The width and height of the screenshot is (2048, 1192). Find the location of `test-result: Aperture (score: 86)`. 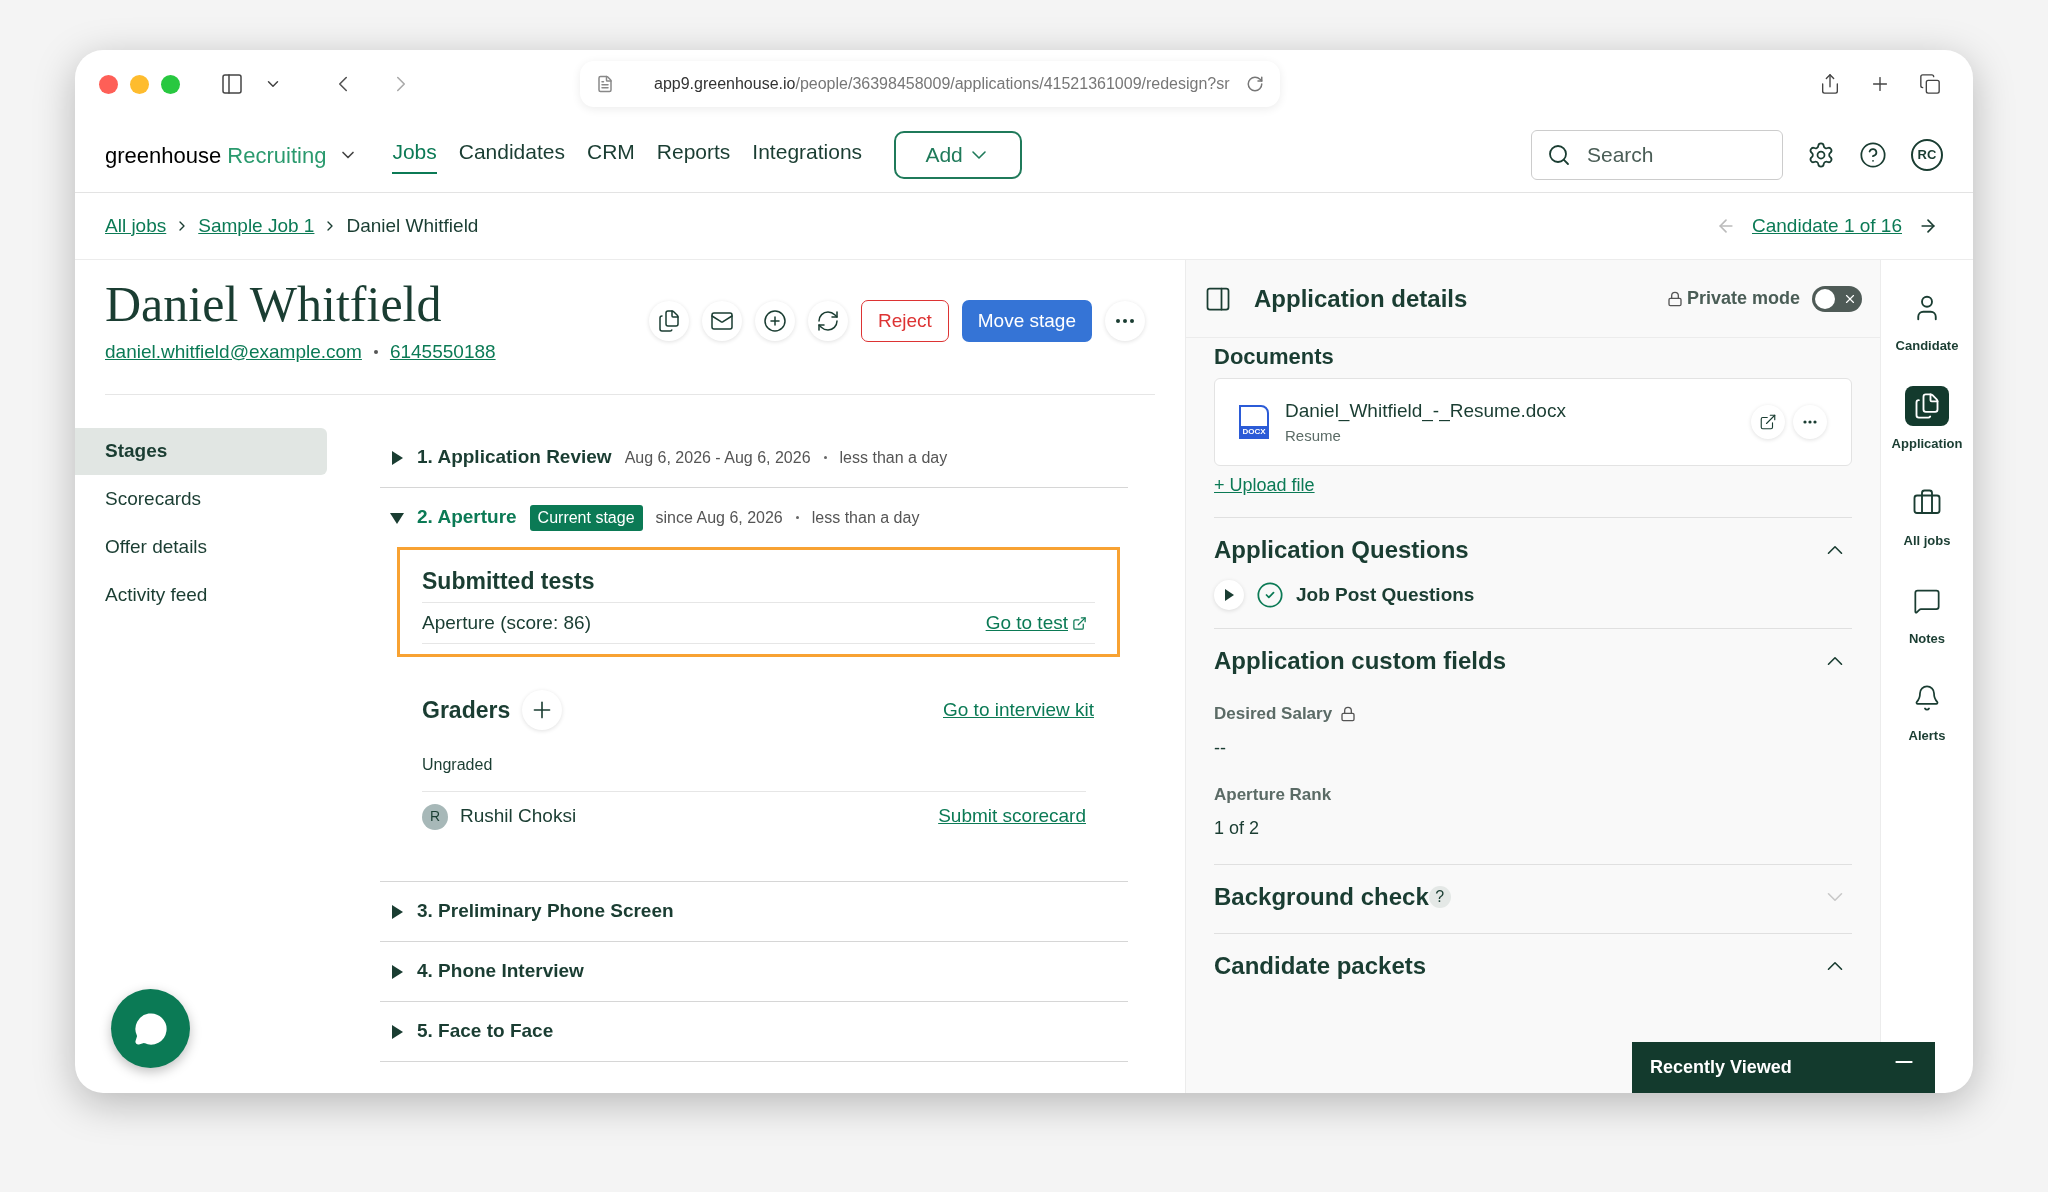

test-result: Aperture (score: 86) is located at coordinates (506, 622).